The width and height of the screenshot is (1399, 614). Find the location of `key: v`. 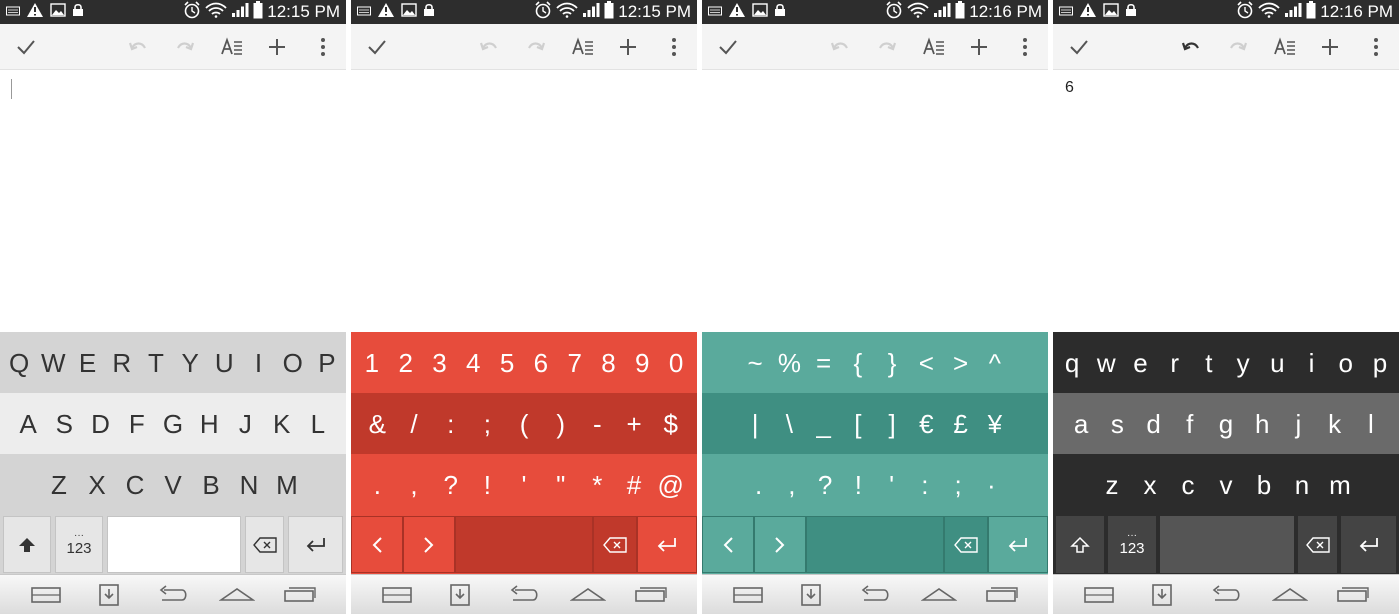

key: v is located at coordinates (1226, 485).